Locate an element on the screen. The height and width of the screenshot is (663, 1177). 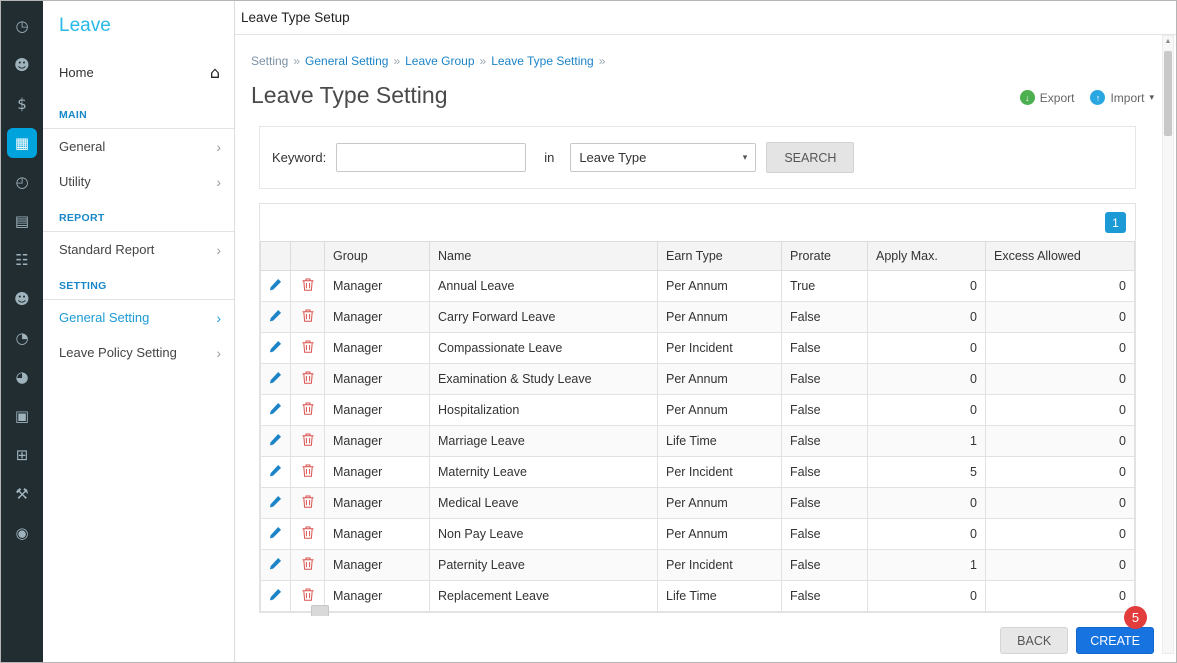
menu-section-header: MAIN is located at coordinates (138, 112).